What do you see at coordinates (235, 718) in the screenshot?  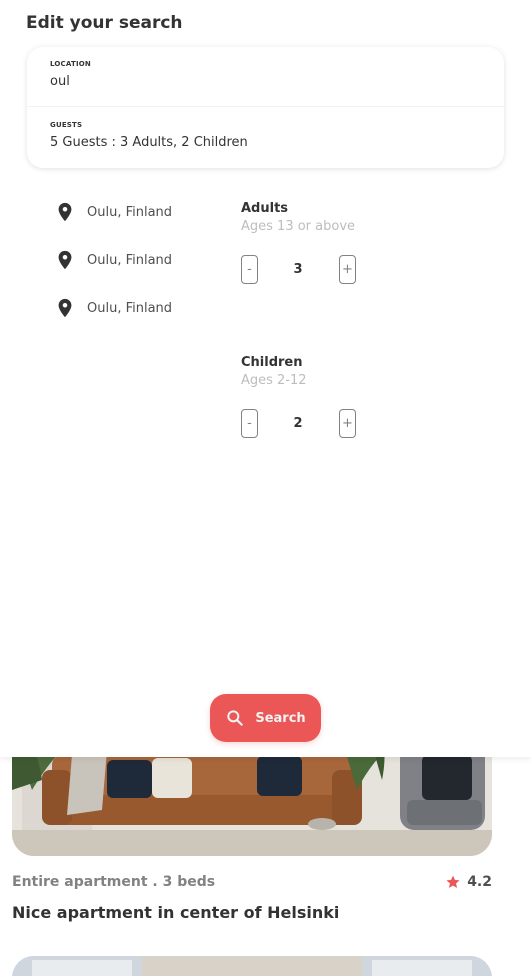 I see `search-icon` at bounding box center [235, 718].